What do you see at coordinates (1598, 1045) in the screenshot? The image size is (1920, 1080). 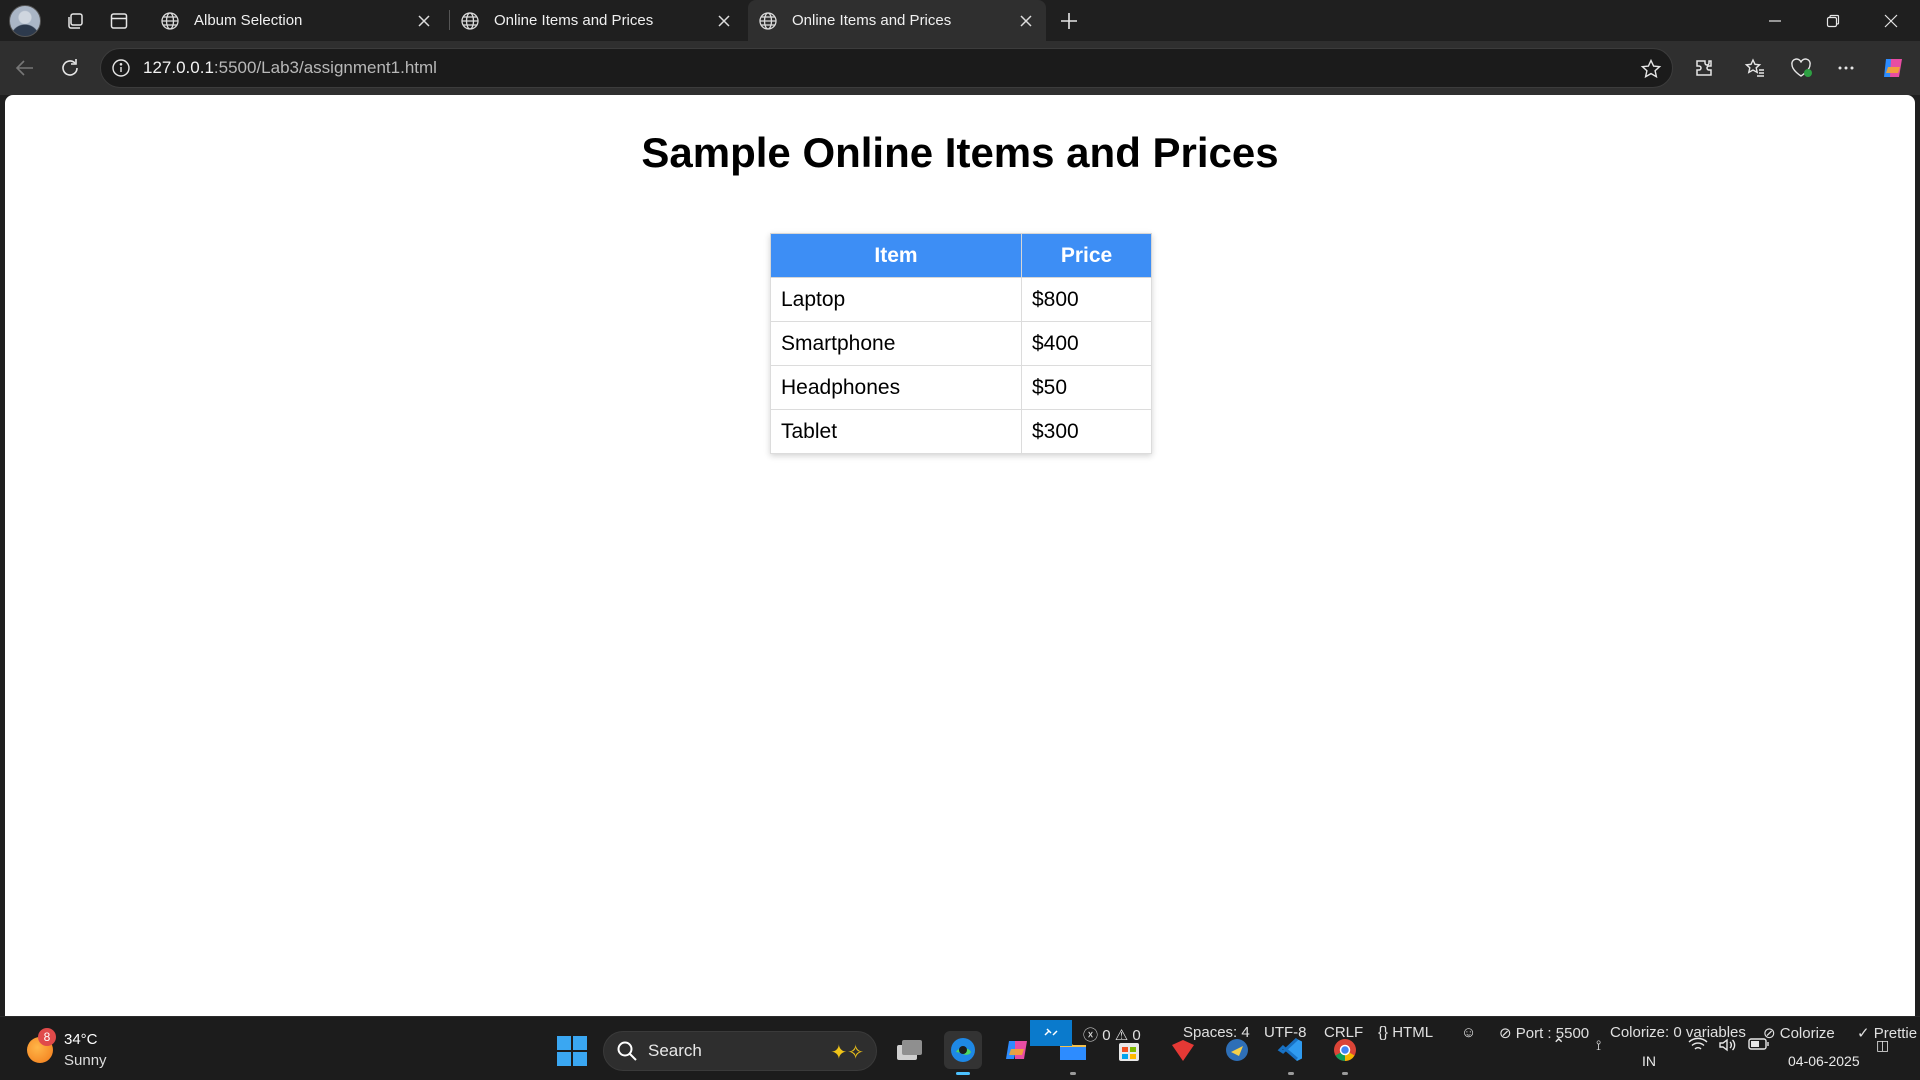 I see `tray-app-icon: ⟟` at bounding box center [1598, 1045].